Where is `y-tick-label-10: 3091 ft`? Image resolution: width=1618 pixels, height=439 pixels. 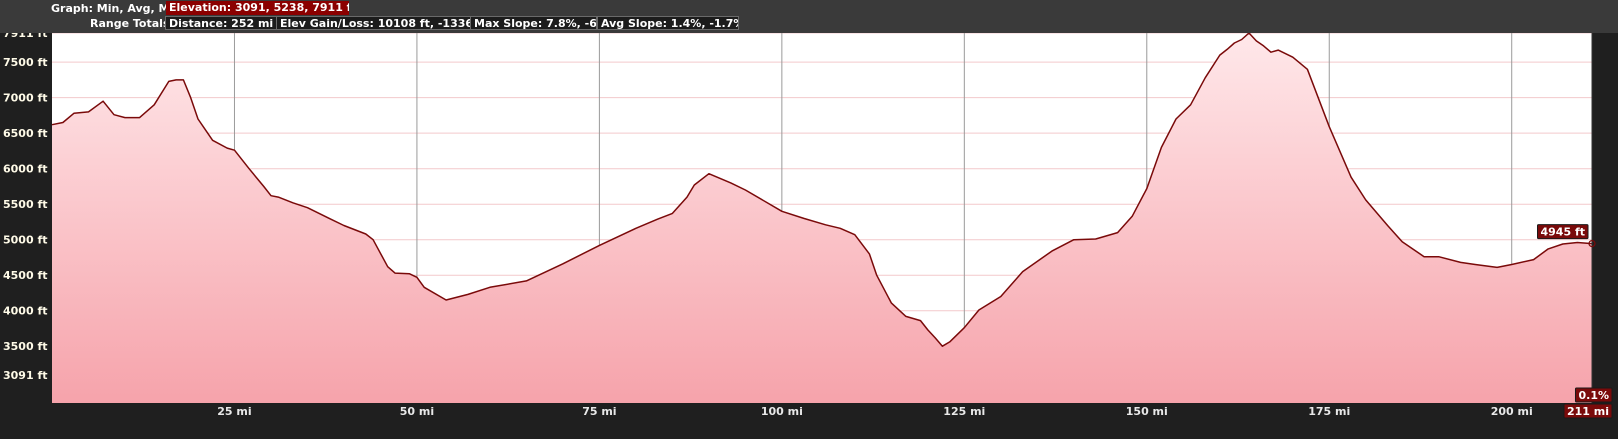
y-tick-label-10: 3091 ft is located at coordinates (25, 375).